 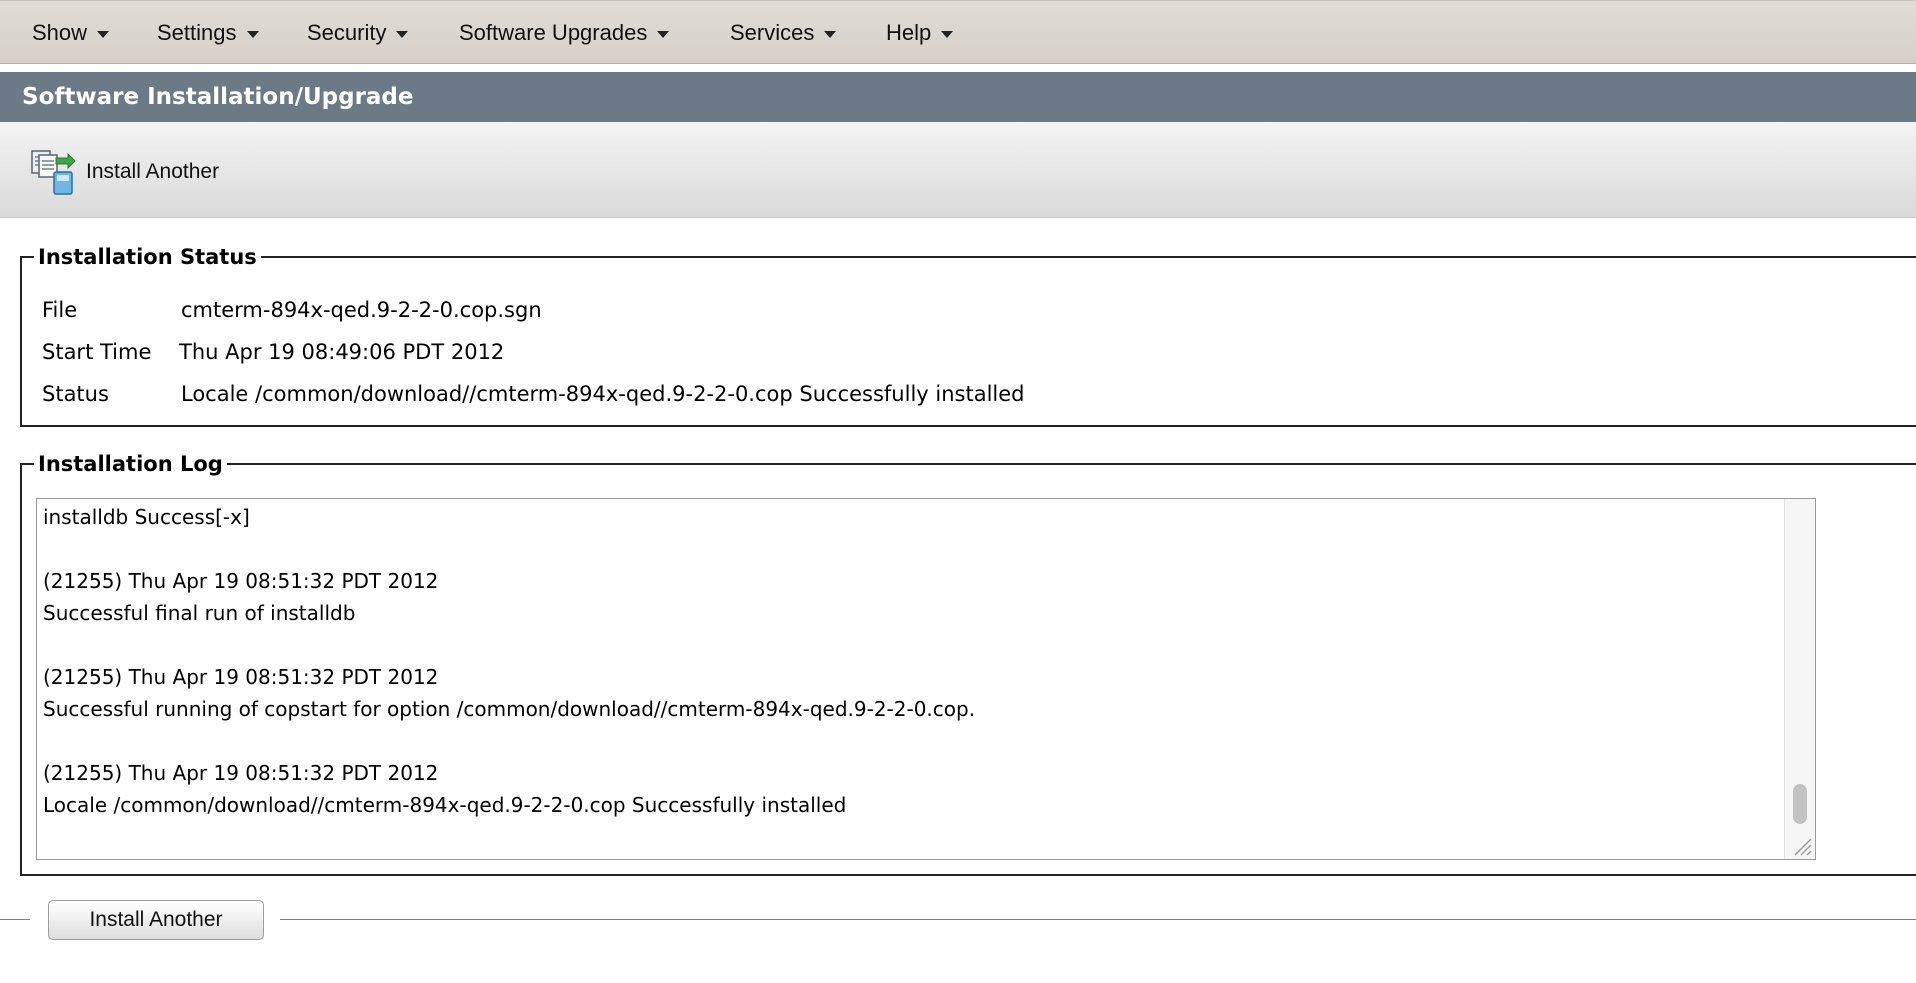 I want to click on installation-status-legend: Installation Status, so click(x=147, y=257).